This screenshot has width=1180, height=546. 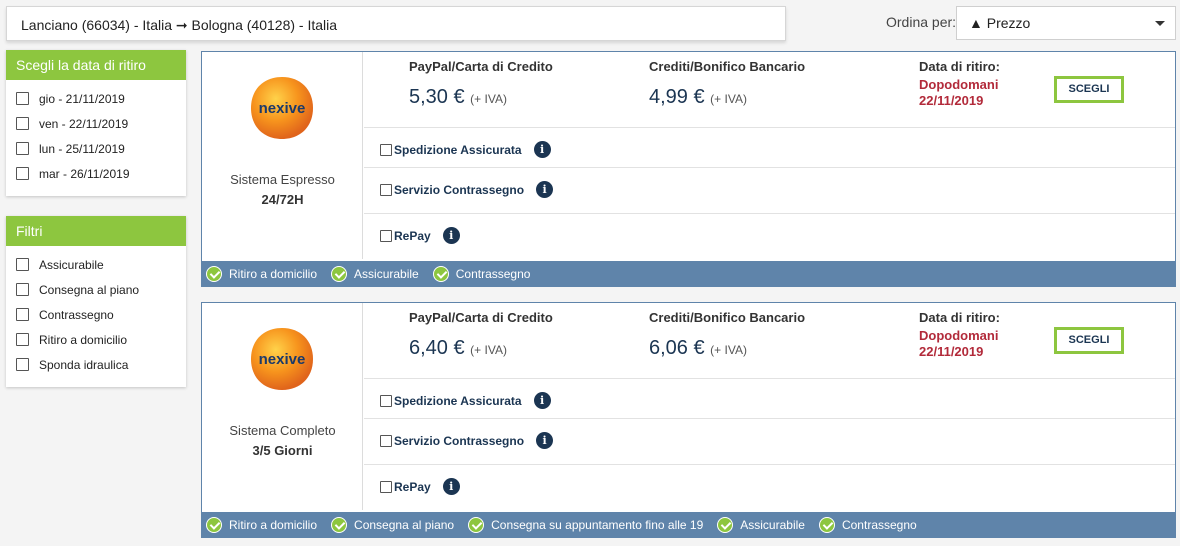 What do you see at coordinates (677, 348) in the screenshot?
I see `bank-price: 6,06 €` at bounding box center [677, 348].